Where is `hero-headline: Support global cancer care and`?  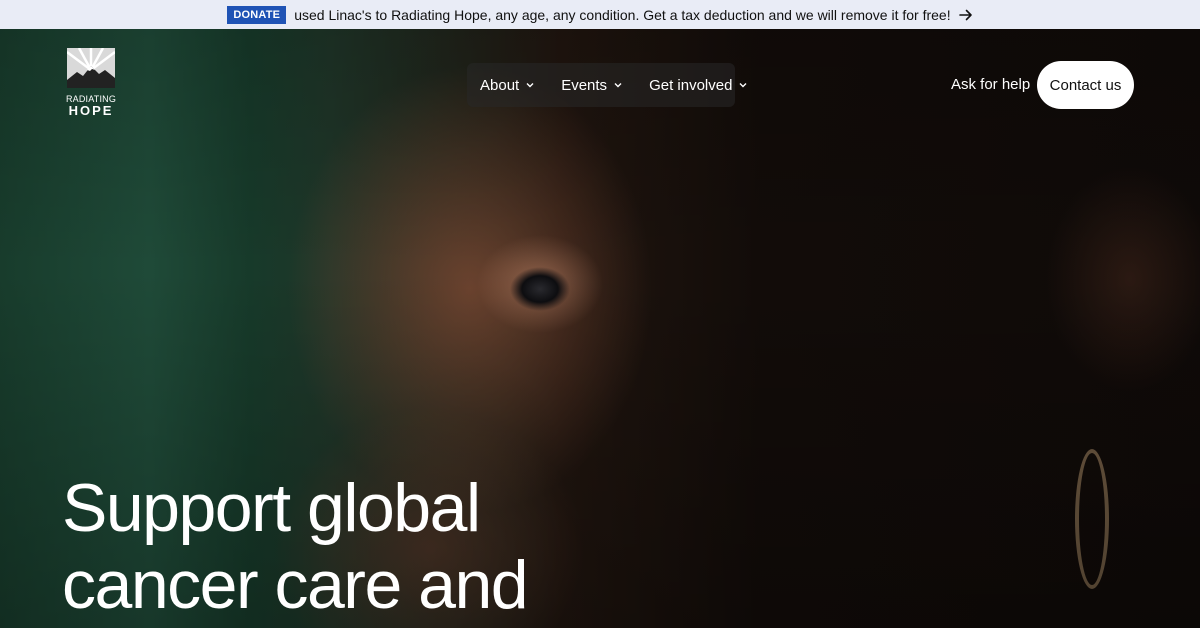
hero-headline: Support global cancer care and is located at coordinates (362, 547).